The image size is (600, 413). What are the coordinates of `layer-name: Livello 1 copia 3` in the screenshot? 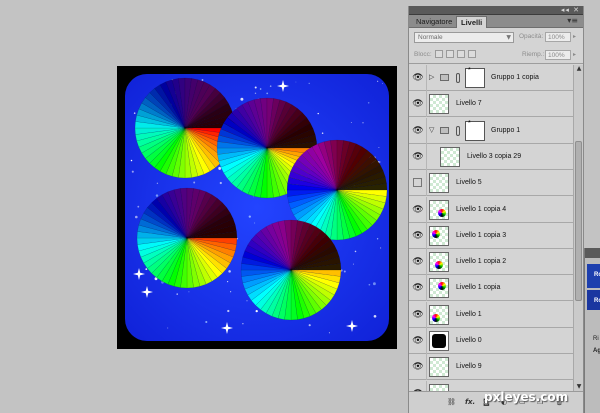 It's located at (481, 236).